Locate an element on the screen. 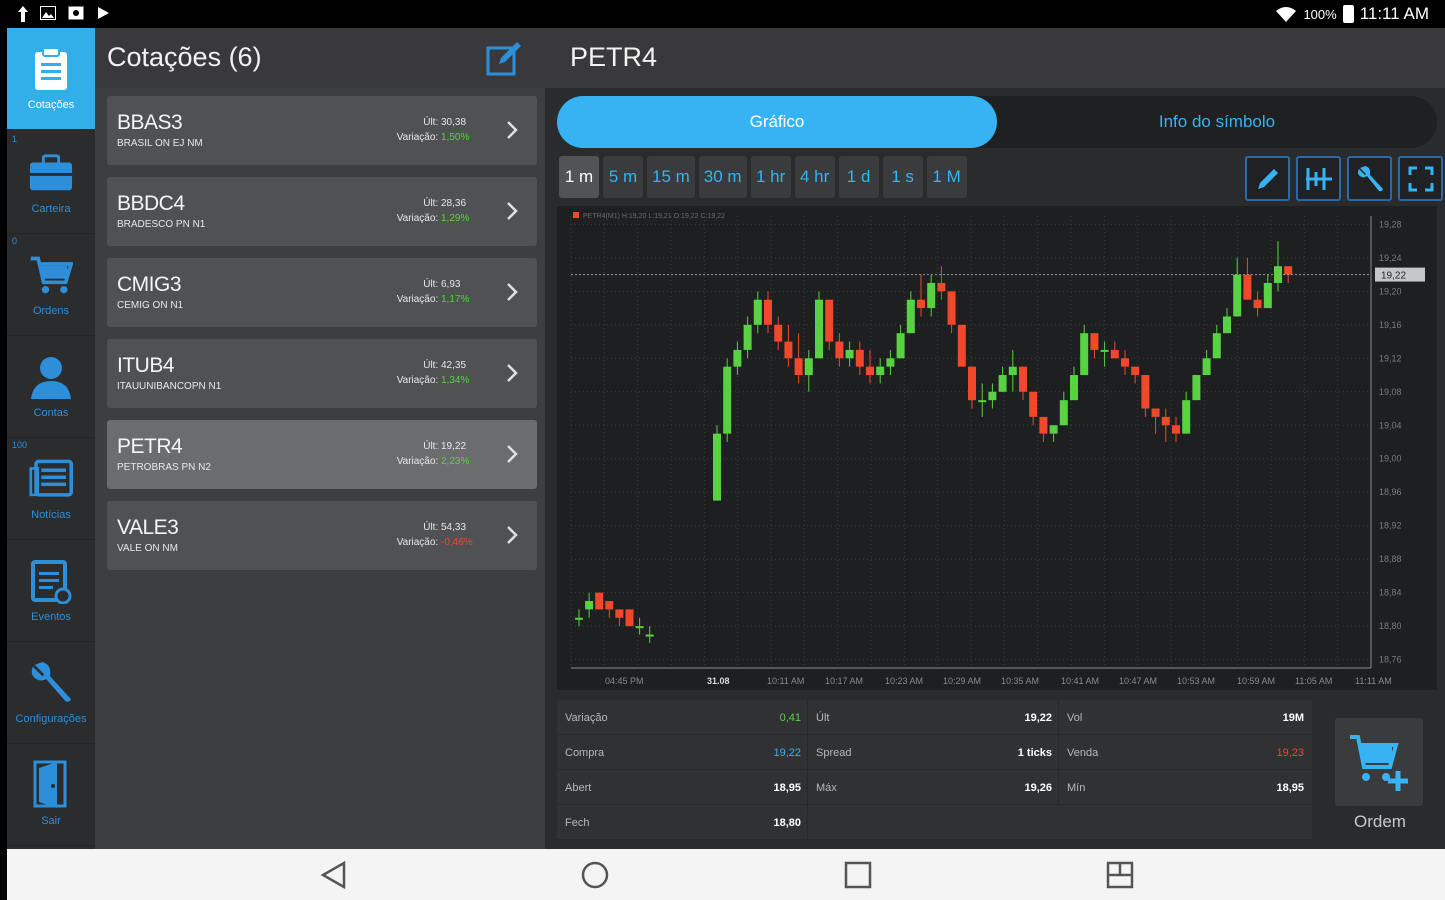 The height and width of the screenshot is (900, 1445). quotes-header: Cotações (6) is located at coordinates (320, 58).